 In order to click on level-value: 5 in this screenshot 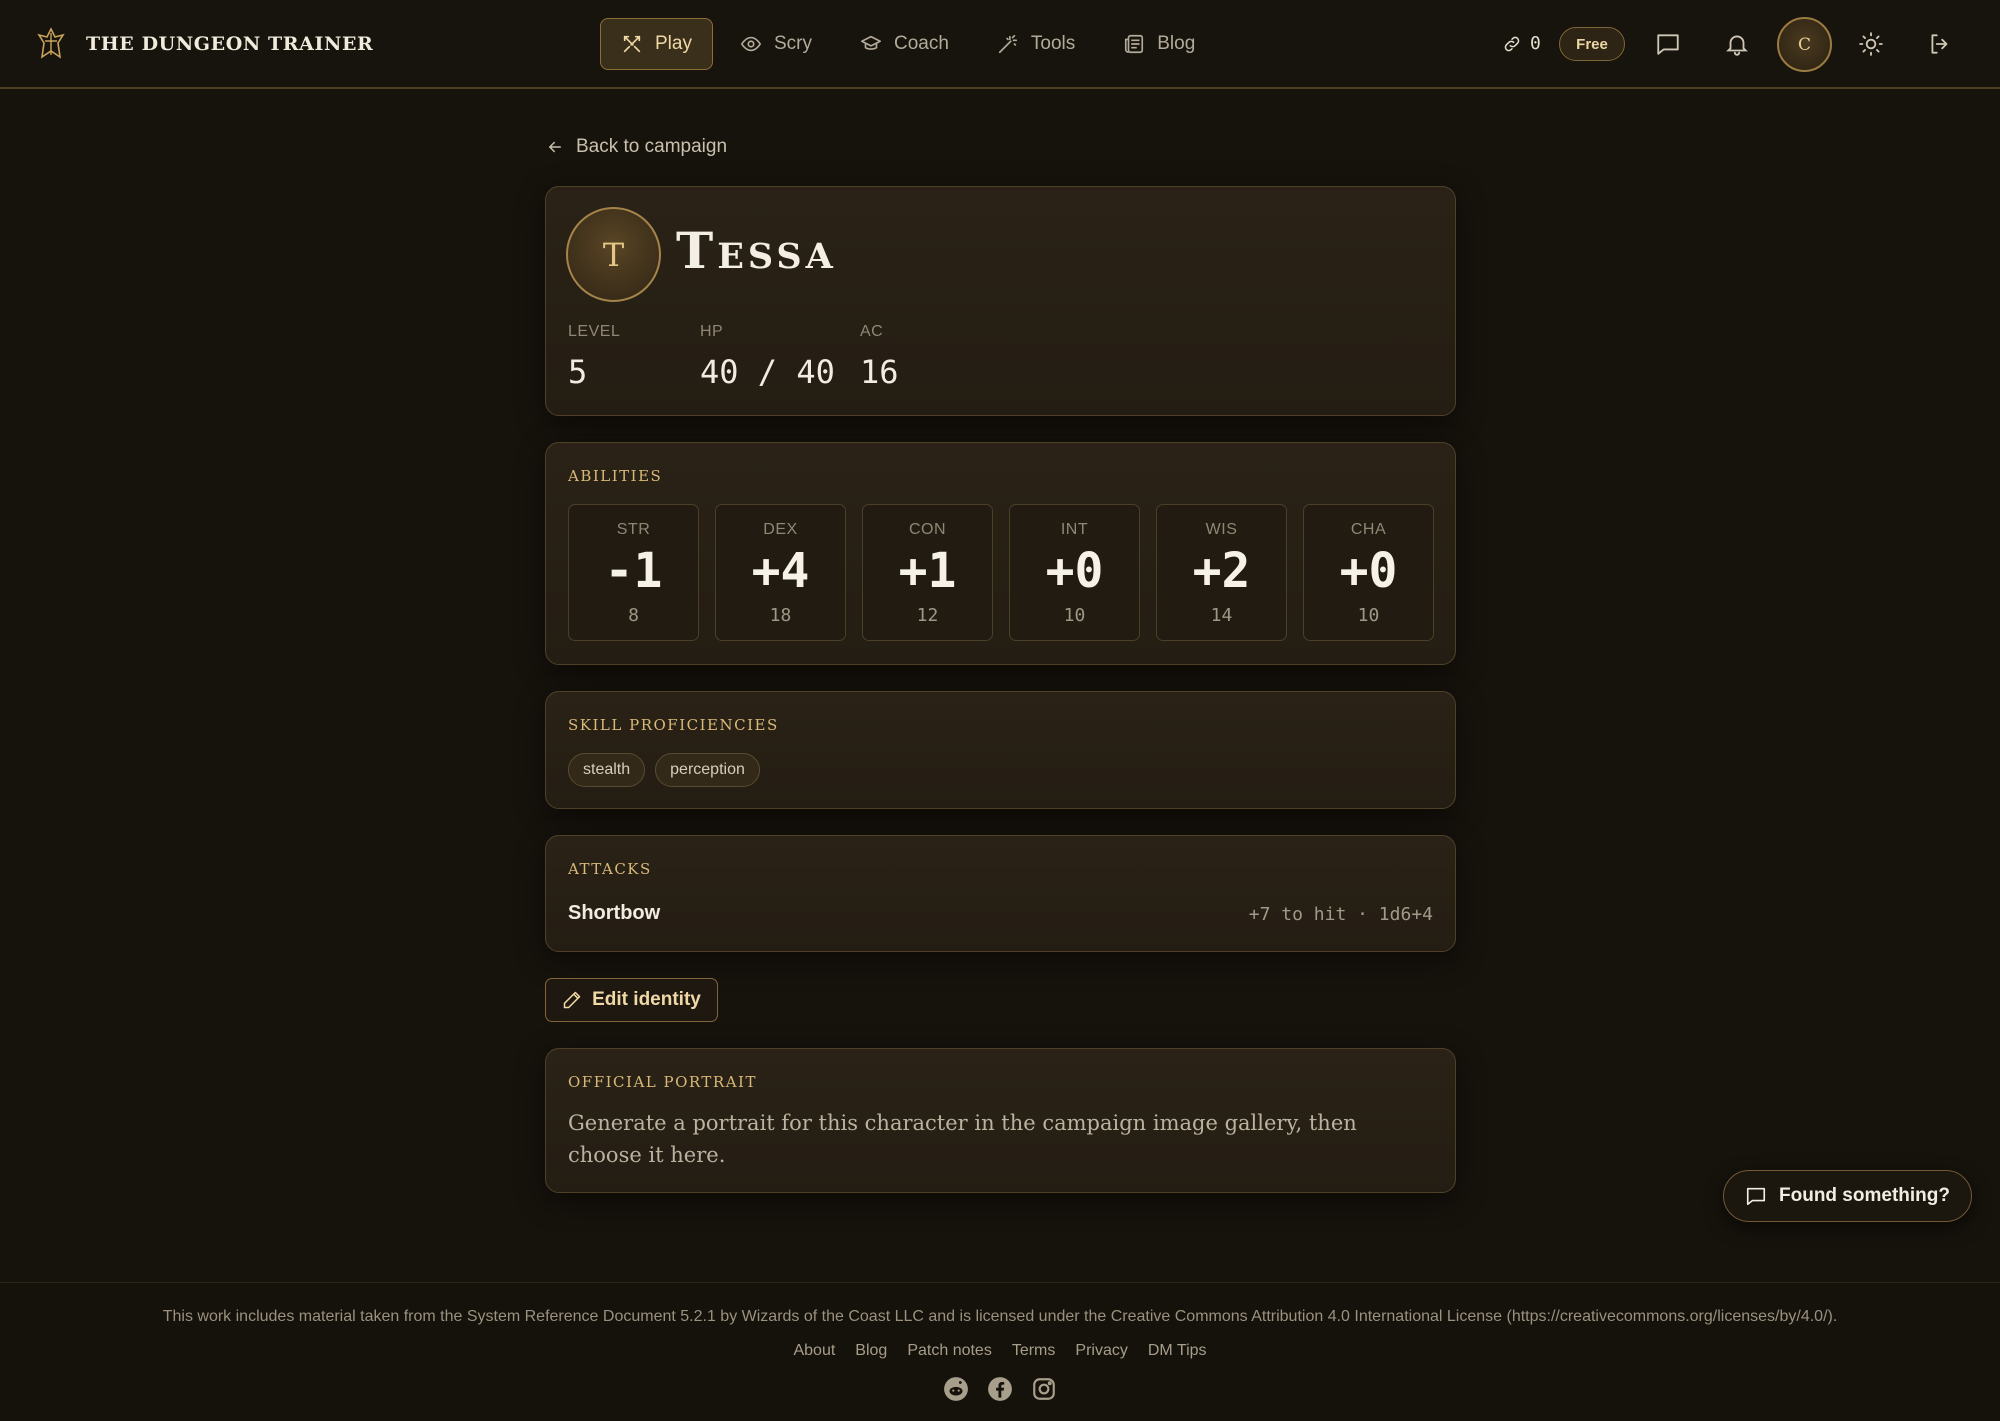, I will do `click(578, 372)`.